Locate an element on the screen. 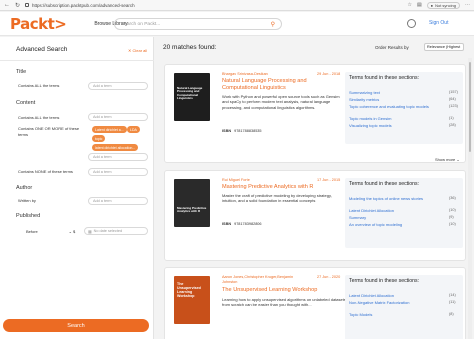 The image size is (474, 339). lock-icon is located at coordinates (27, 5).